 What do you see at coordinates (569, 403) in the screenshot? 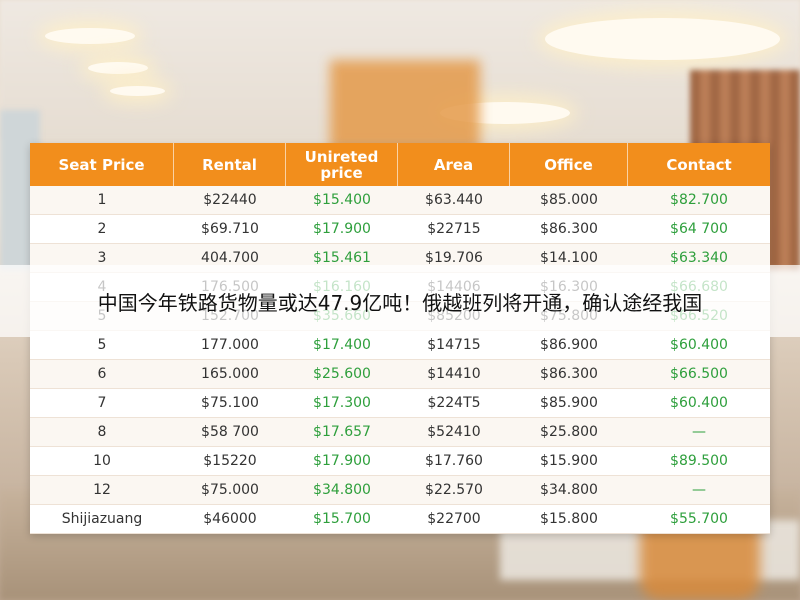
I see `table-cell: $85.900` at bounding box center [569, 403].